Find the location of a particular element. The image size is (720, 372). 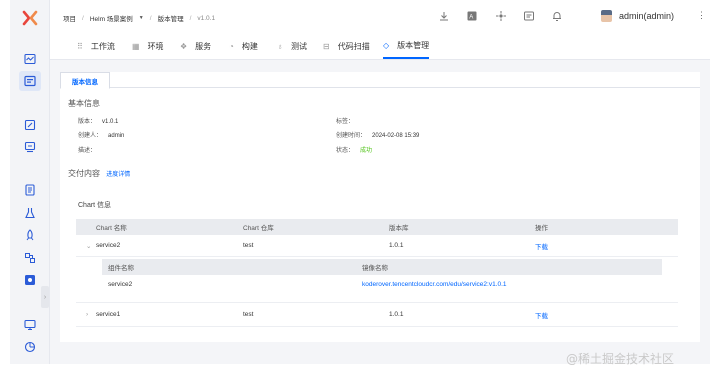

user-menu: admin(admin) is located at coordinates (637, 16).